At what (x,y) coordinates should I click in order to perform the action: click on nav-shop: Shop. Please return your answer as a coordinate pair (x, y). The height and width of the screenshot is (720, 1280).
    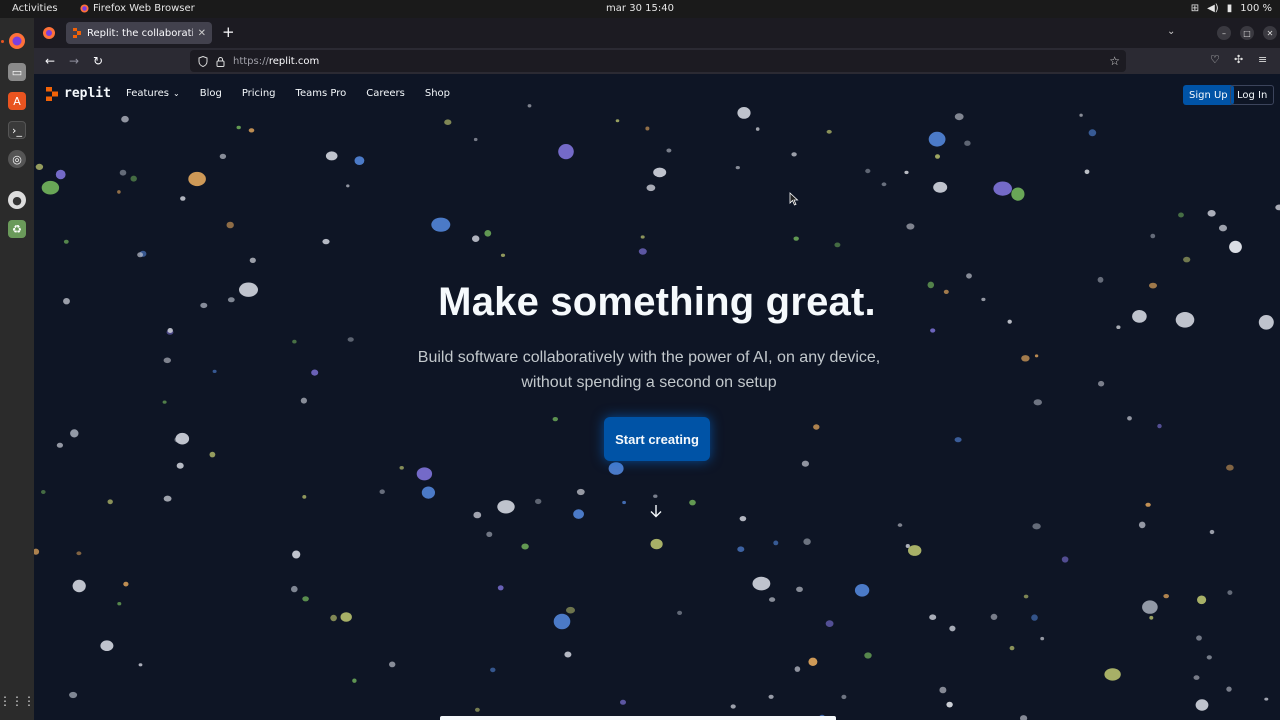
    Looking at the image, I should click on (437, 93).